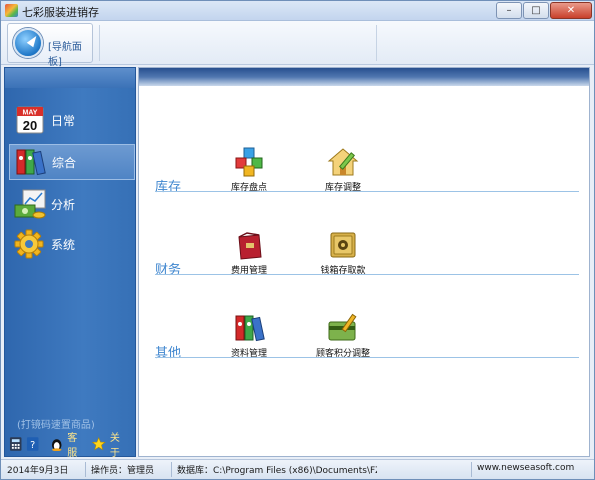 This screenshot has width=595, height=480. What do you see at coordinates (343, 245) in the screenshot?
I see `safe-icon` at bounding box center [343, 245].